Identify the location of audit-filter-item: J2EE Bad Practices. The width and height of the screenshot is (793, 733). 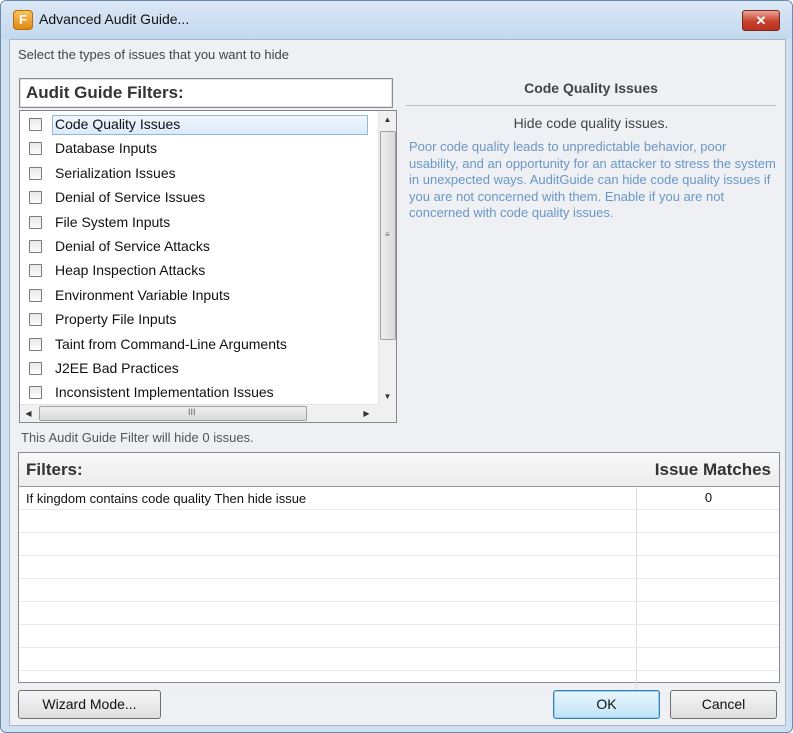
(192, 369).